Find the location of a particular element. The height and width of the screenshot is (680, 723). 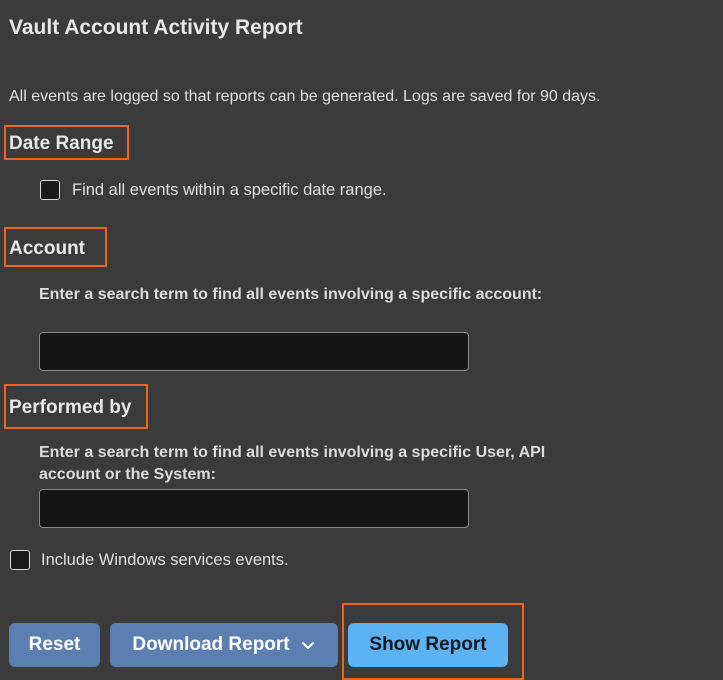

show-report-label: Show Report is located at coordinates (428, 644).